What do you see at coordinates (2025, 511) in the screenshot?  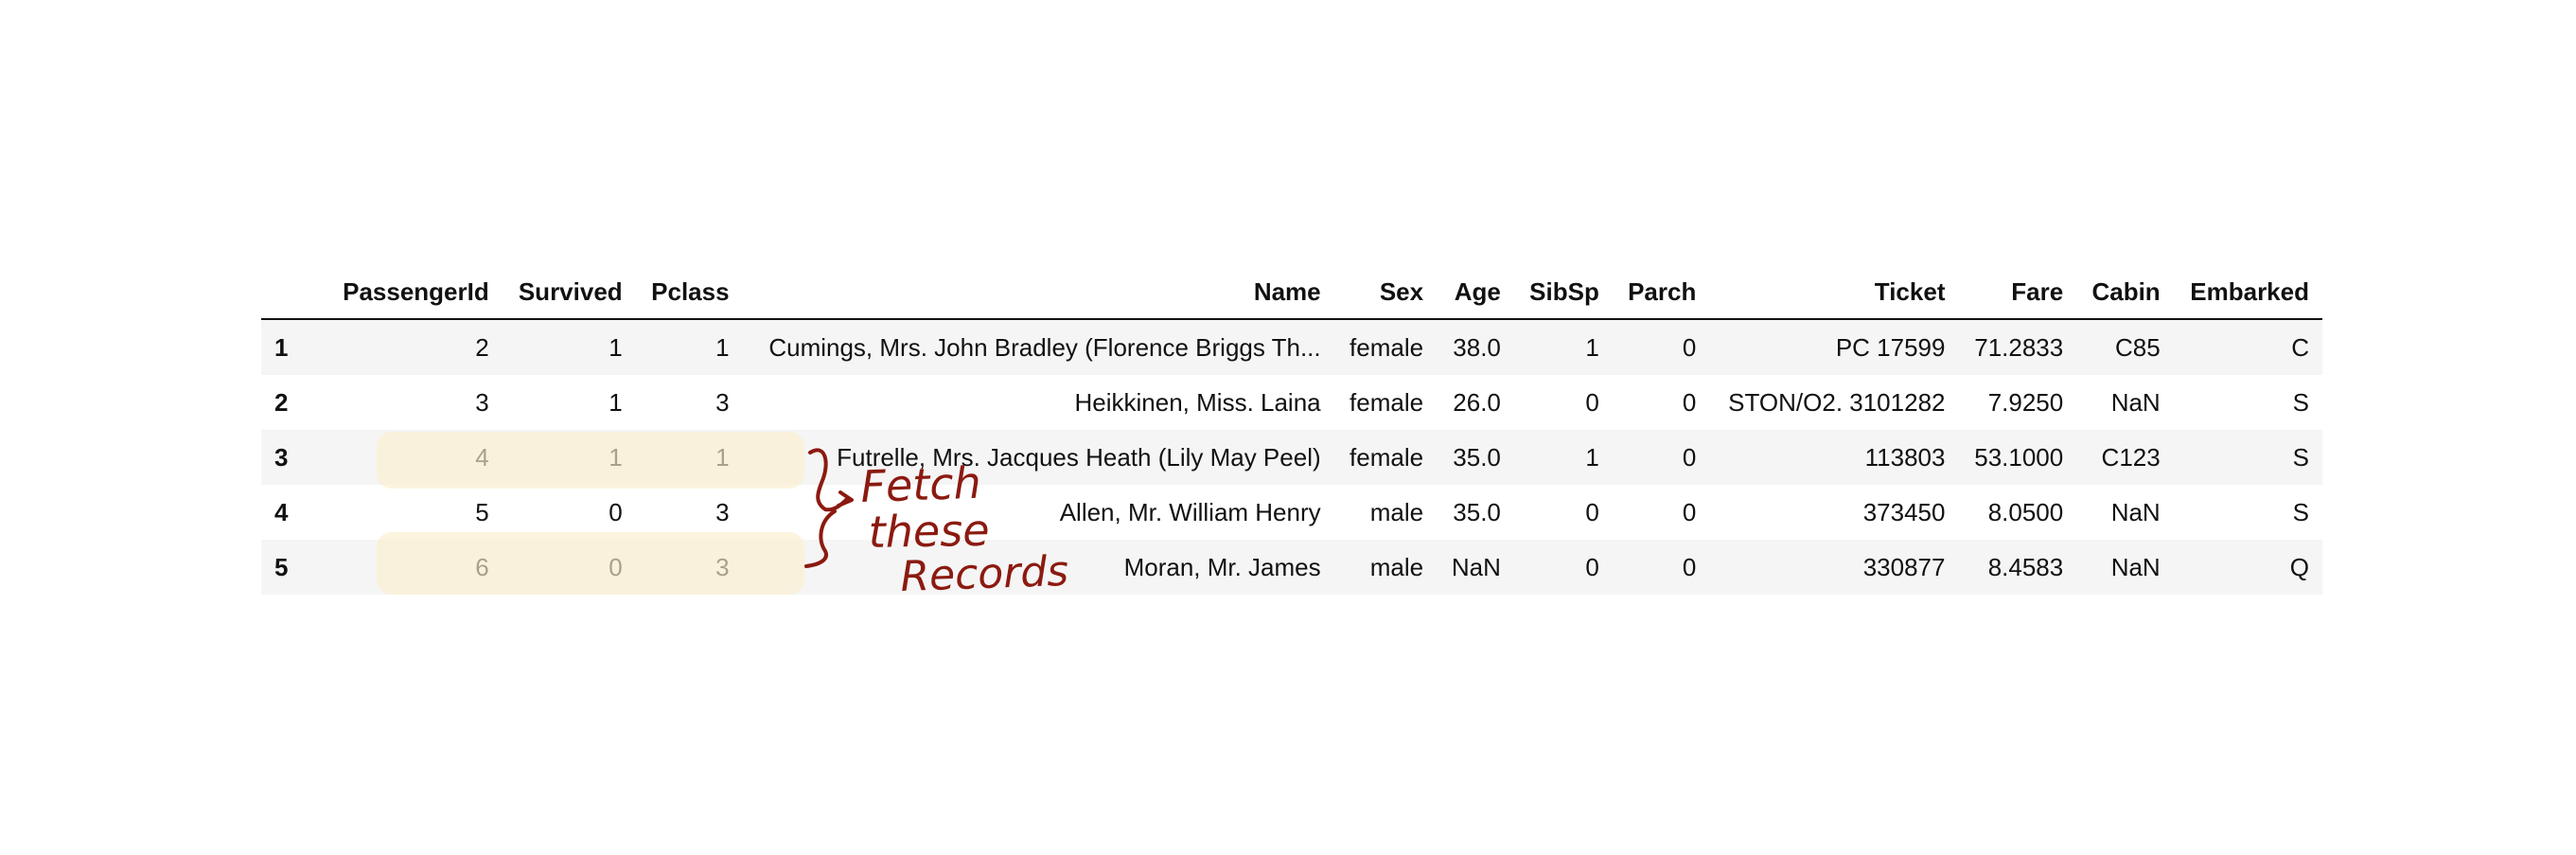 I see `cell-fare: 8.0500` at bounding box center [2025, 511].